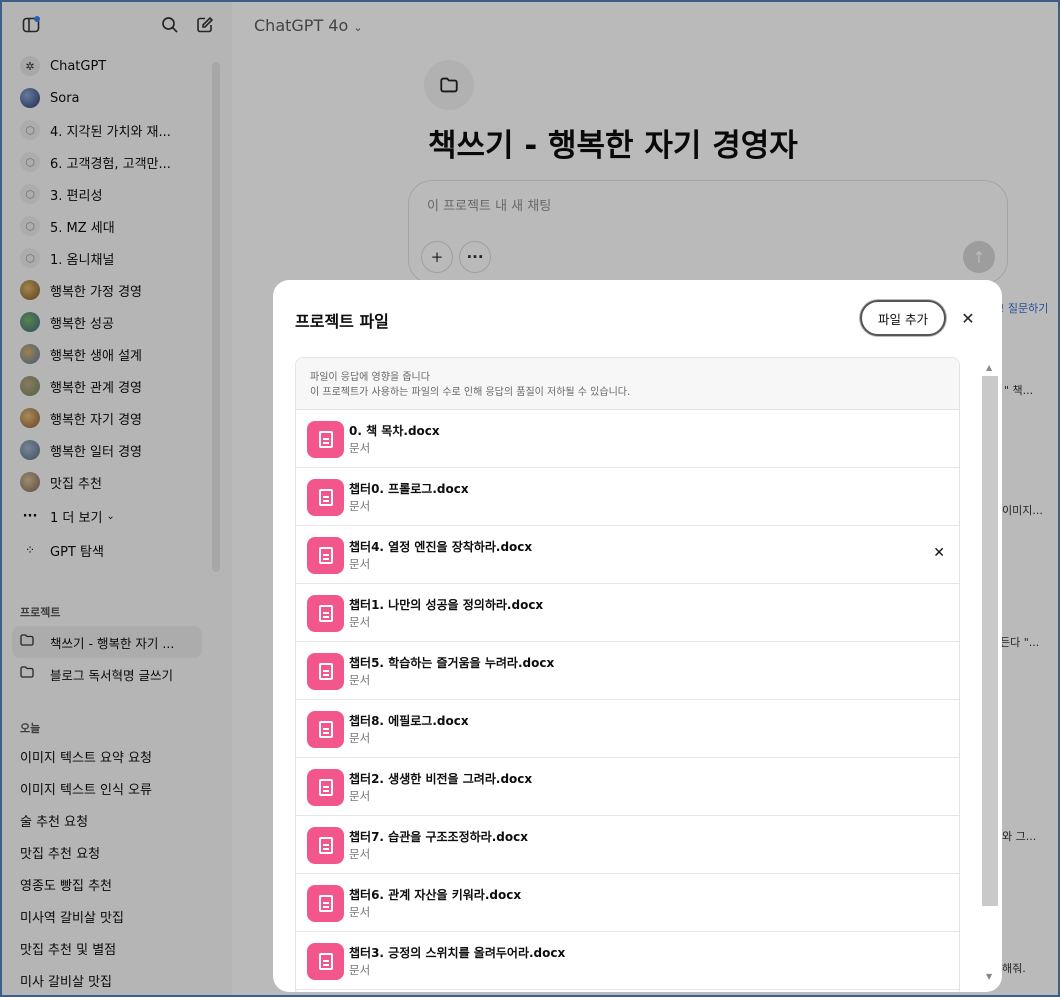 The height and width of the screenshot is (997, 1060). I want to click on close-icon: ✕, so click(968, 318).